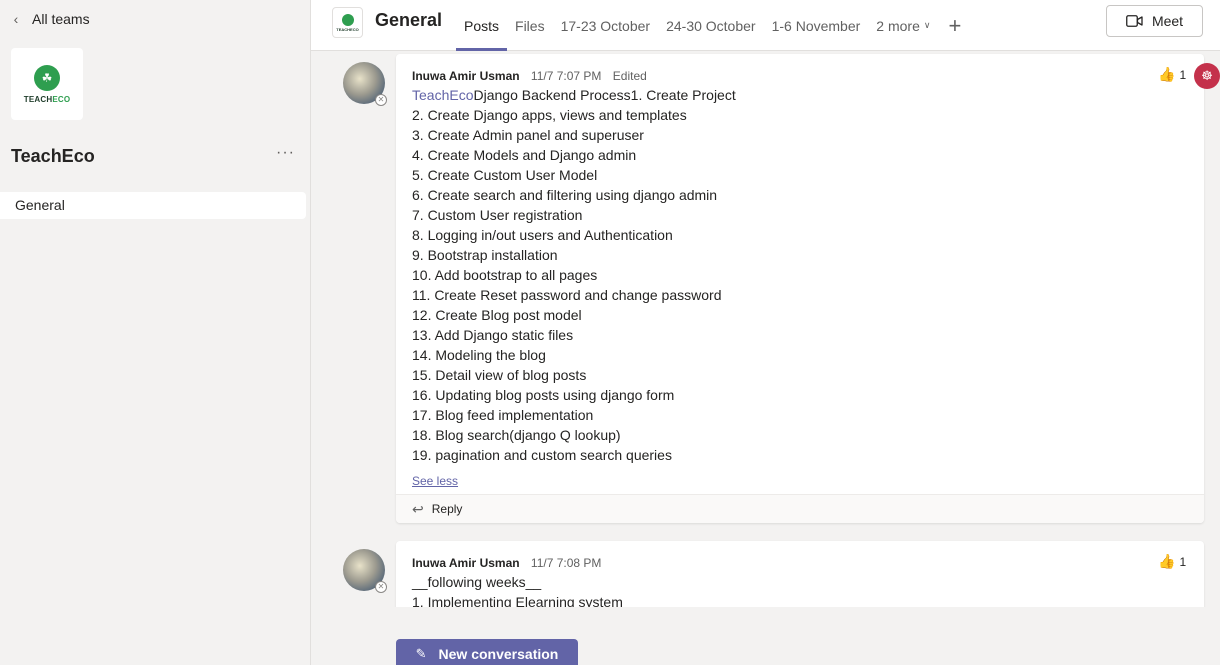 This screenshot has width=1220, height=665. Describe the element at coordinates (566, 76) in the screenshot. I see `post-time: 11/7 7:07 PM` at that location.